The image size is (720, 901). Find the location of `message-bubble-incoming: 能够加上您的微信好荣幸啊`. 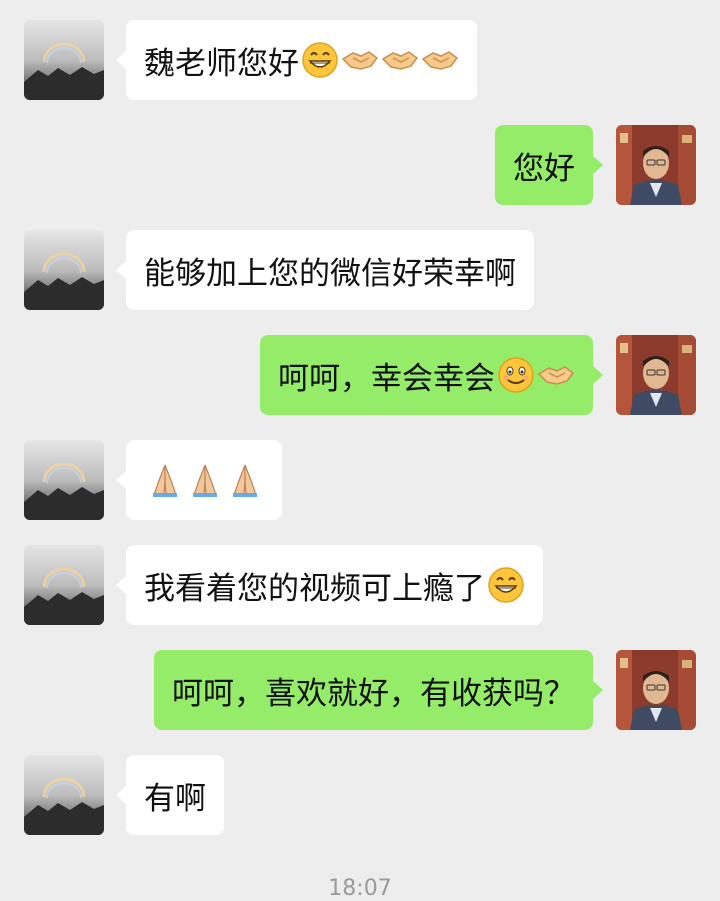

message-bubble-incoming: 能够加上您的微信好荣幸啊 is located at coordinates (325, 270).